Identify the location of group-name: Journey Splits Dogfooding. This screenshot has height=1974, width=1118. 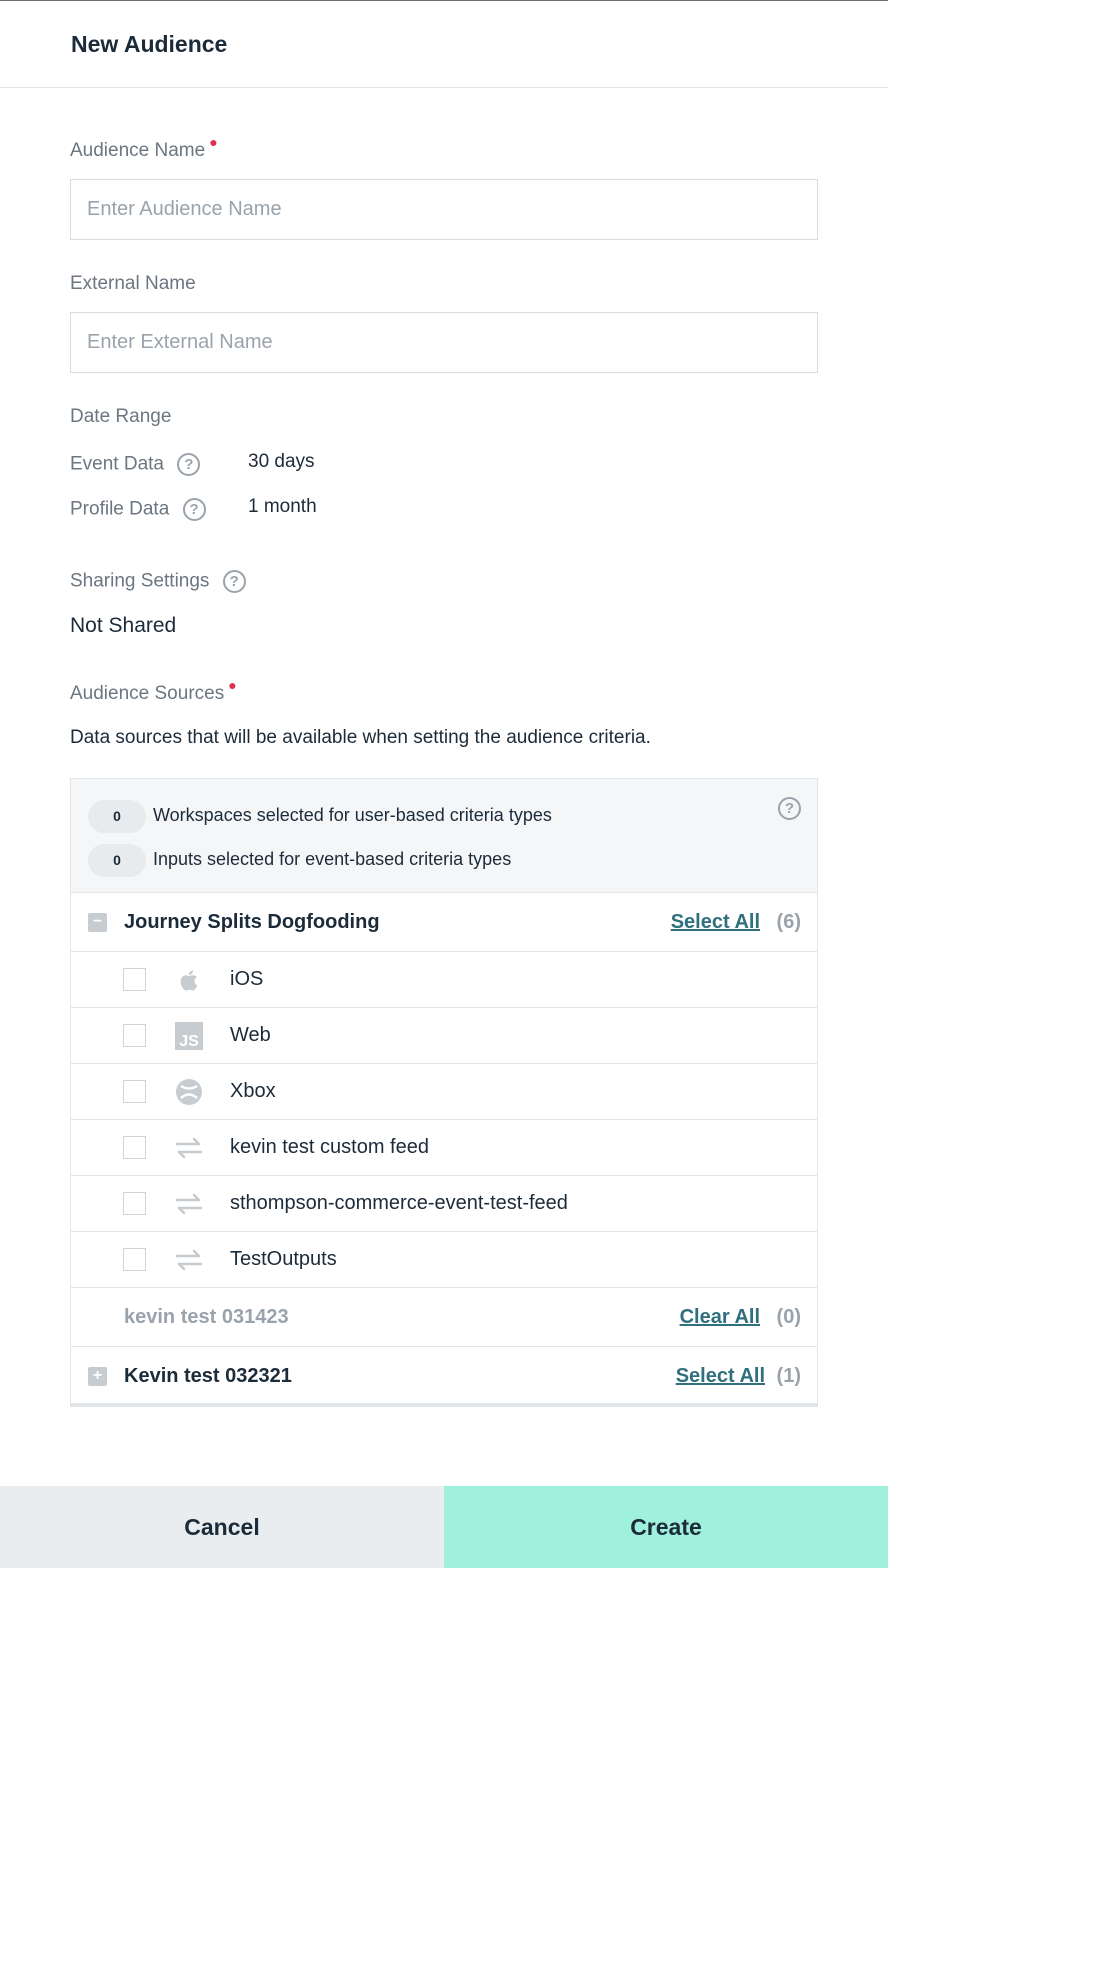
(252, 922).